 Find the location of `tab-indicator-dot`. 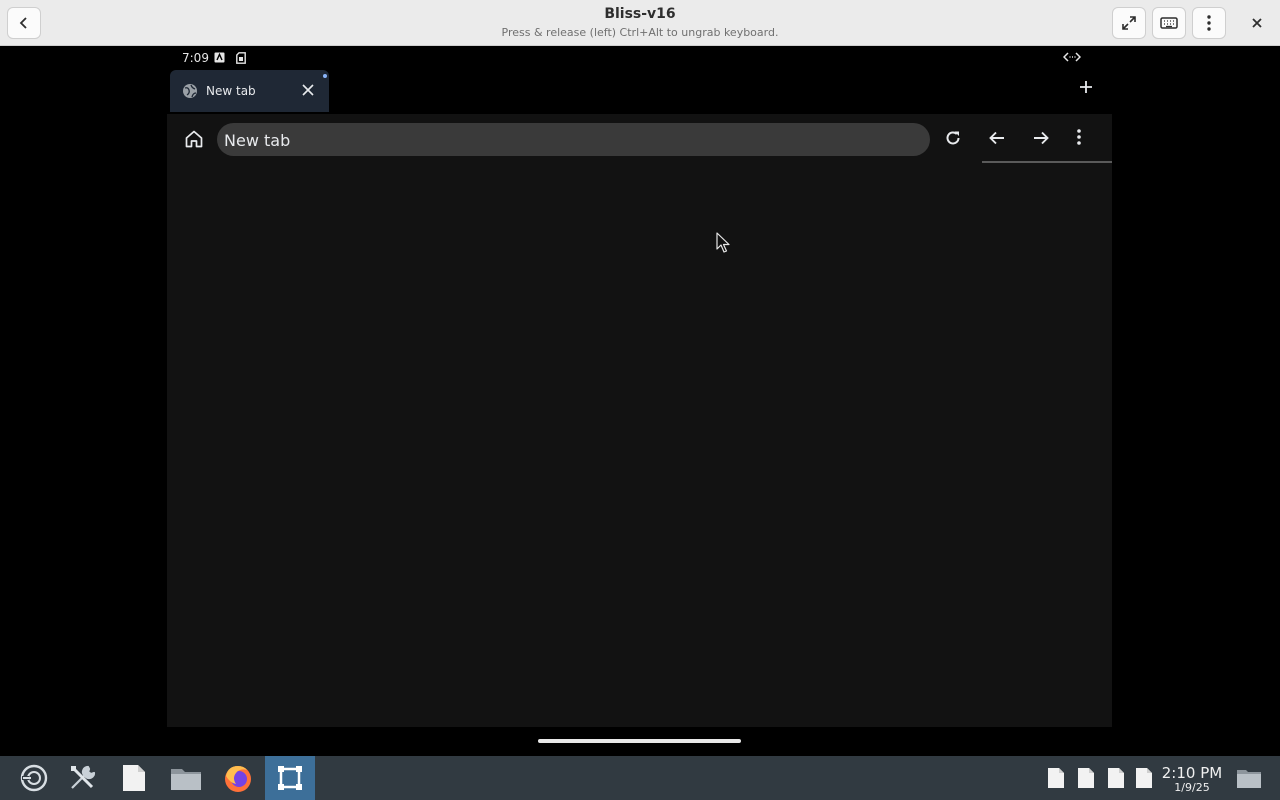

tab-indicator-dot is located at coordinates (325, 76).